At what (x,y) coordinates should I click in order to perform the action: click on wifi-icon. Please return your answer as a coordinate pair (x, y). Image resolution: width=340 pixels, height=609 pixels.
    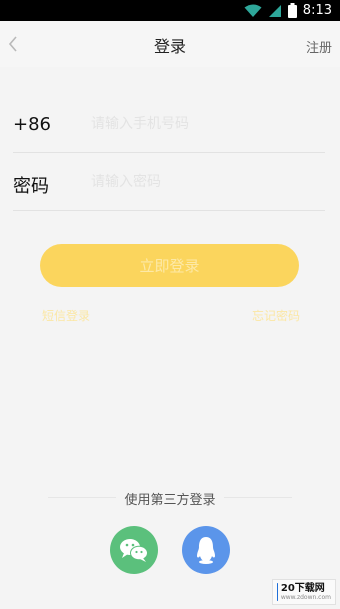
    Looking at the image, I should click on (253, 10).